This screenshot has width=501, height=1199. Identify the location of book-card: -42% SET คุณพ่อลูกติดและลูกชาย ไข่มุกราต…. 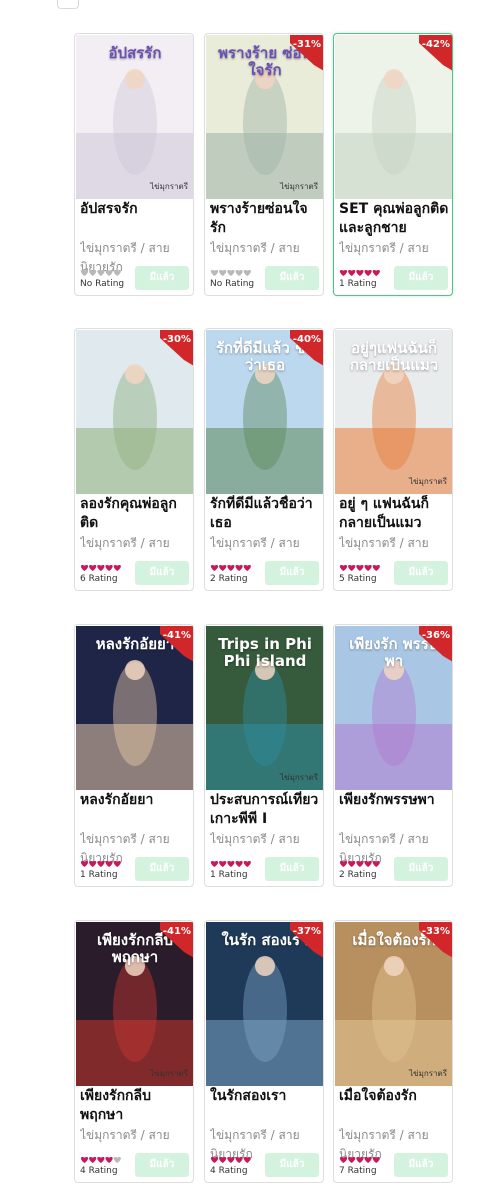
(393, 164).